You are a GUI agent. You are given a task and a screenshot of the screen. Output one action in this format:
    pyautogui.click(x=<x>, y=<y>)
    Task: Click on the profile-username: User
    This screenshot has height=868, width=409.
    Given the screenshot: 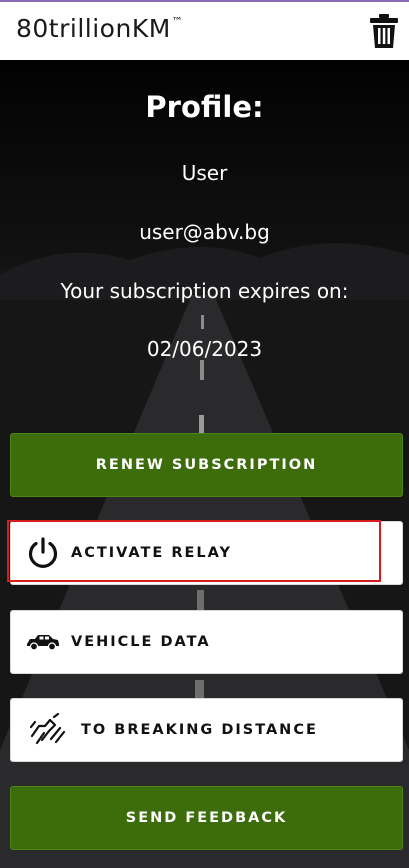 What is the action you would take?
    pyautogui.click(x=204, y=173)
    